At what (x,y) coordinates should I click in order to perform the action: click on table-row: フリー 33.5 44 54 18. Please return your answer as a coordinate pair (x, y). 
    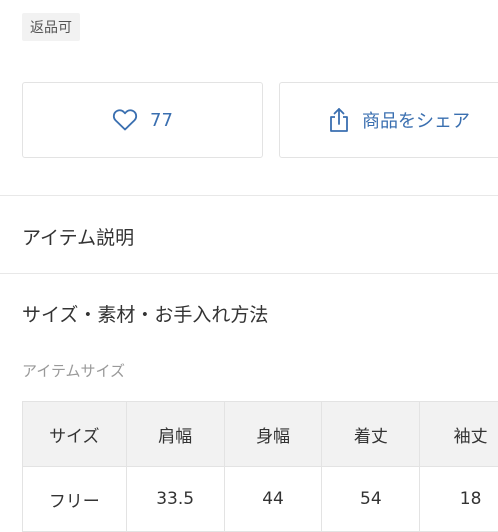
    Looking at the image, I should click on (260, 499).